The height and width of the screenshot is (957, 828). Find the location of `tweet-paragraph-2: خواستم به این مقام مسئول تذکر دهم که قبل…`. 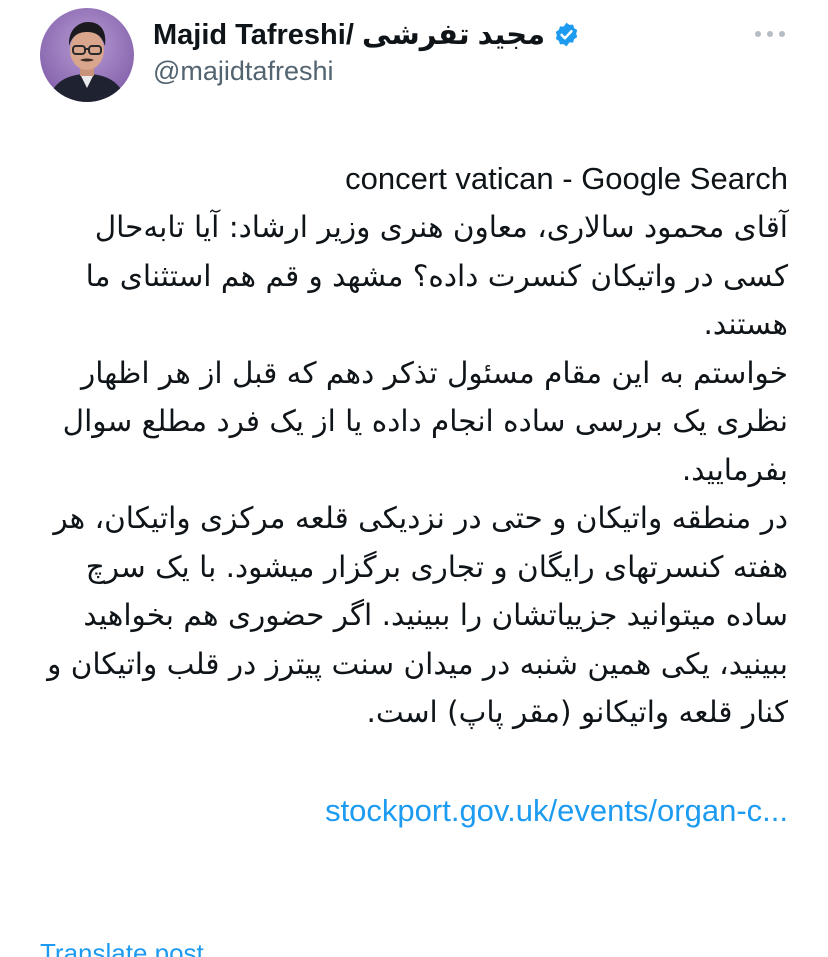

tweet-paragraph-2: خواستم به این مقام مسئول تذکر دهم که قبل… is located at coordinates (425, 421).